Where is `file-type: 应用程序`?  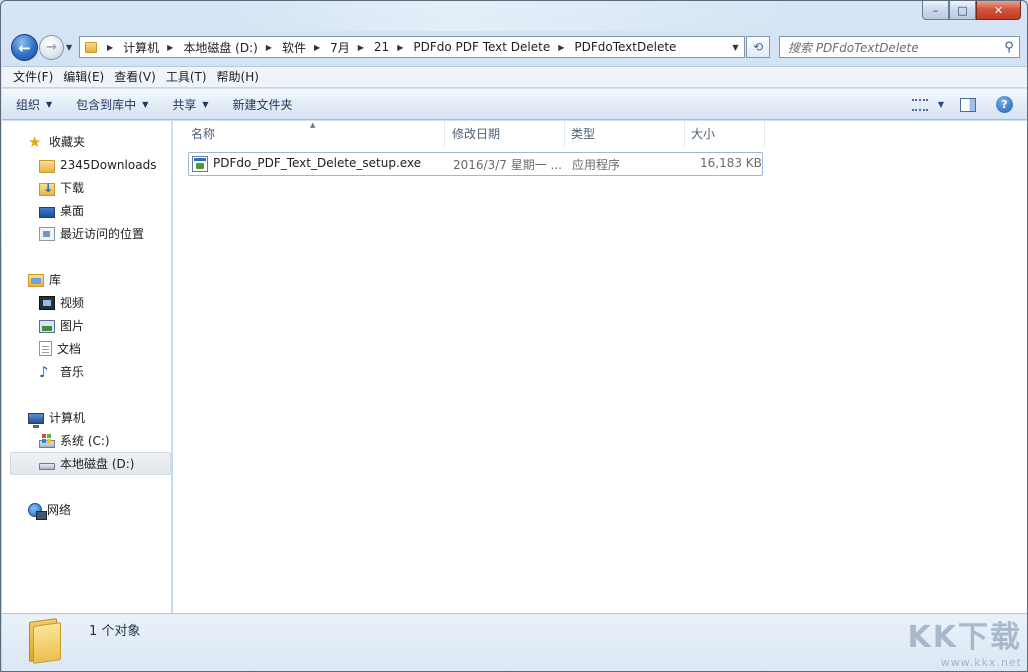 file-type: 应用程序 is located at coordinates (596, 165).